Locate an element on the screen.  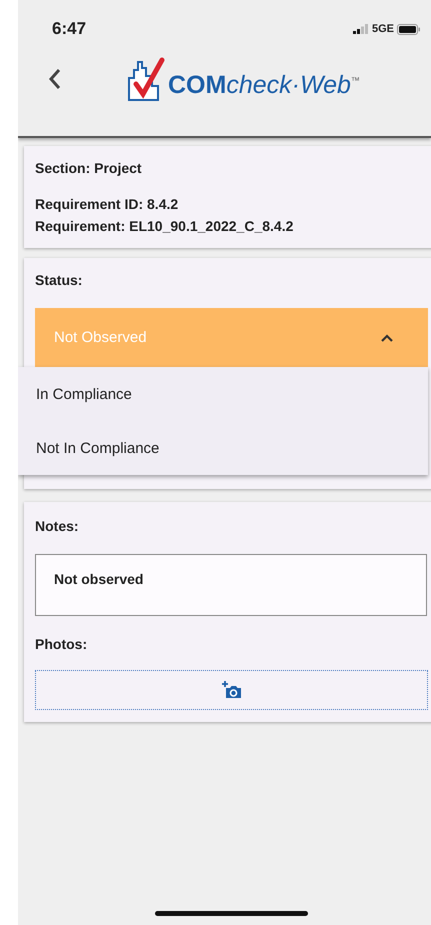
signal-icon is located at coordinates (360, 29).